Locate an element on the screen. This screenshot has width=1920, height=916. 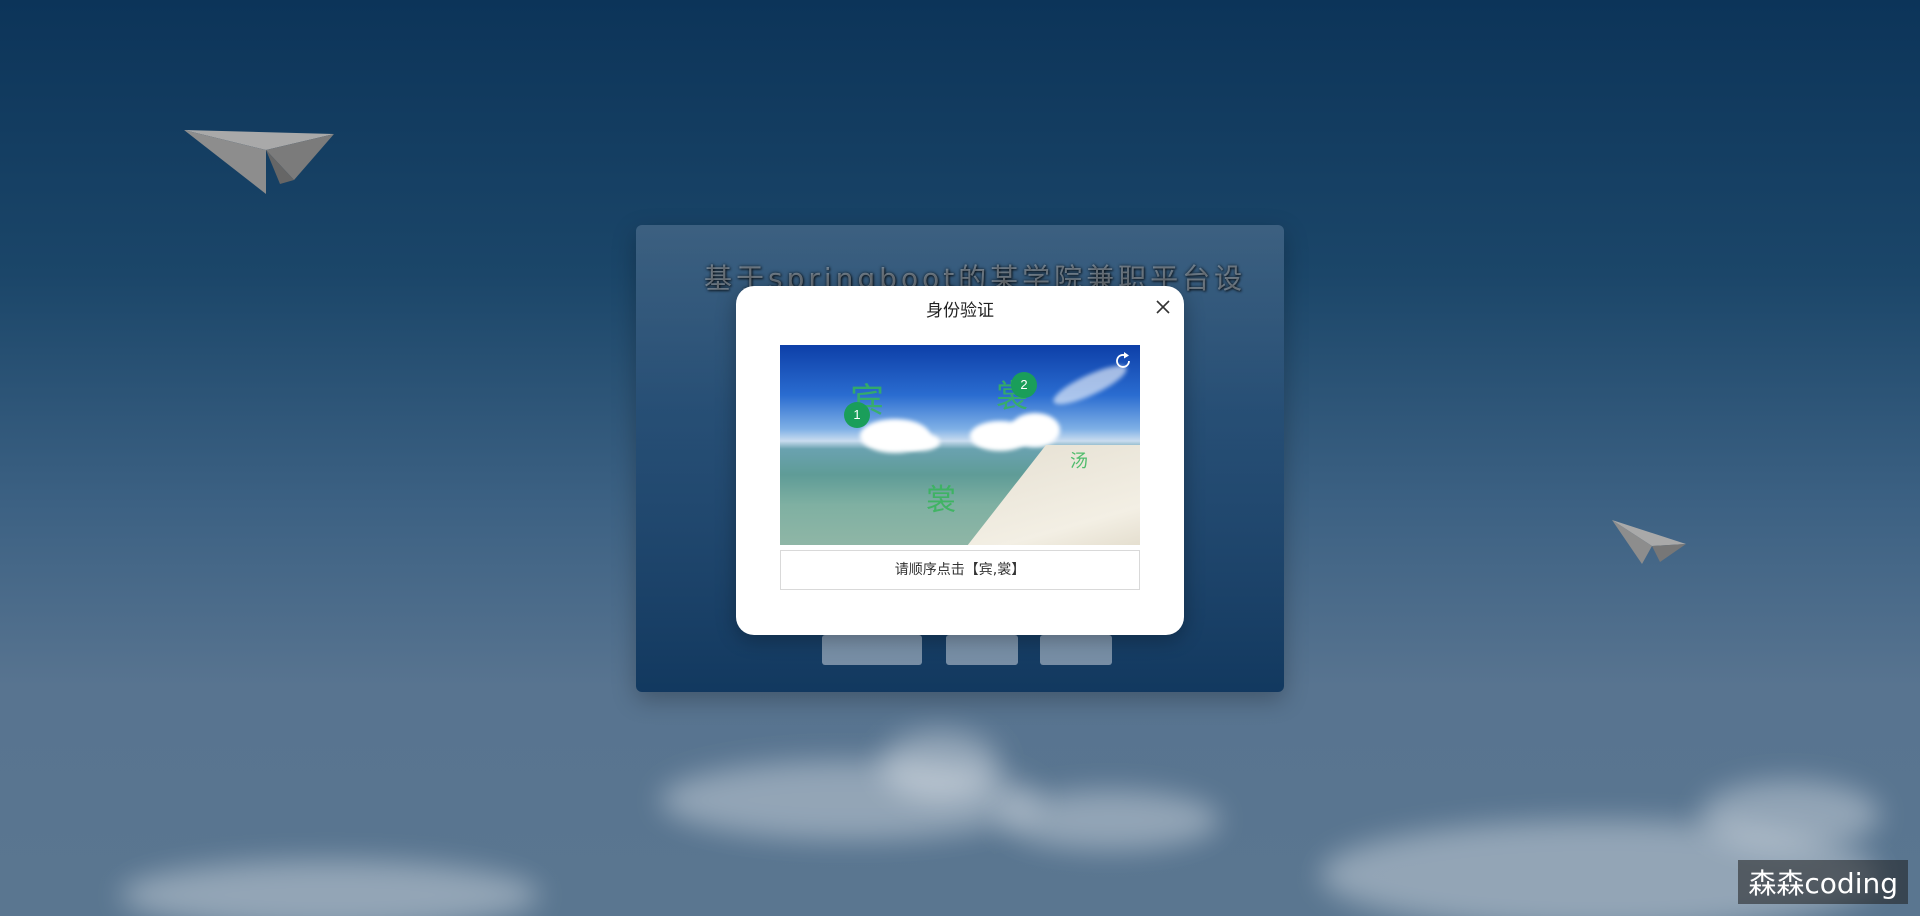
captcha-image: 宾 裳 裳 汤 1 2 is located at coordinates (960, 445).